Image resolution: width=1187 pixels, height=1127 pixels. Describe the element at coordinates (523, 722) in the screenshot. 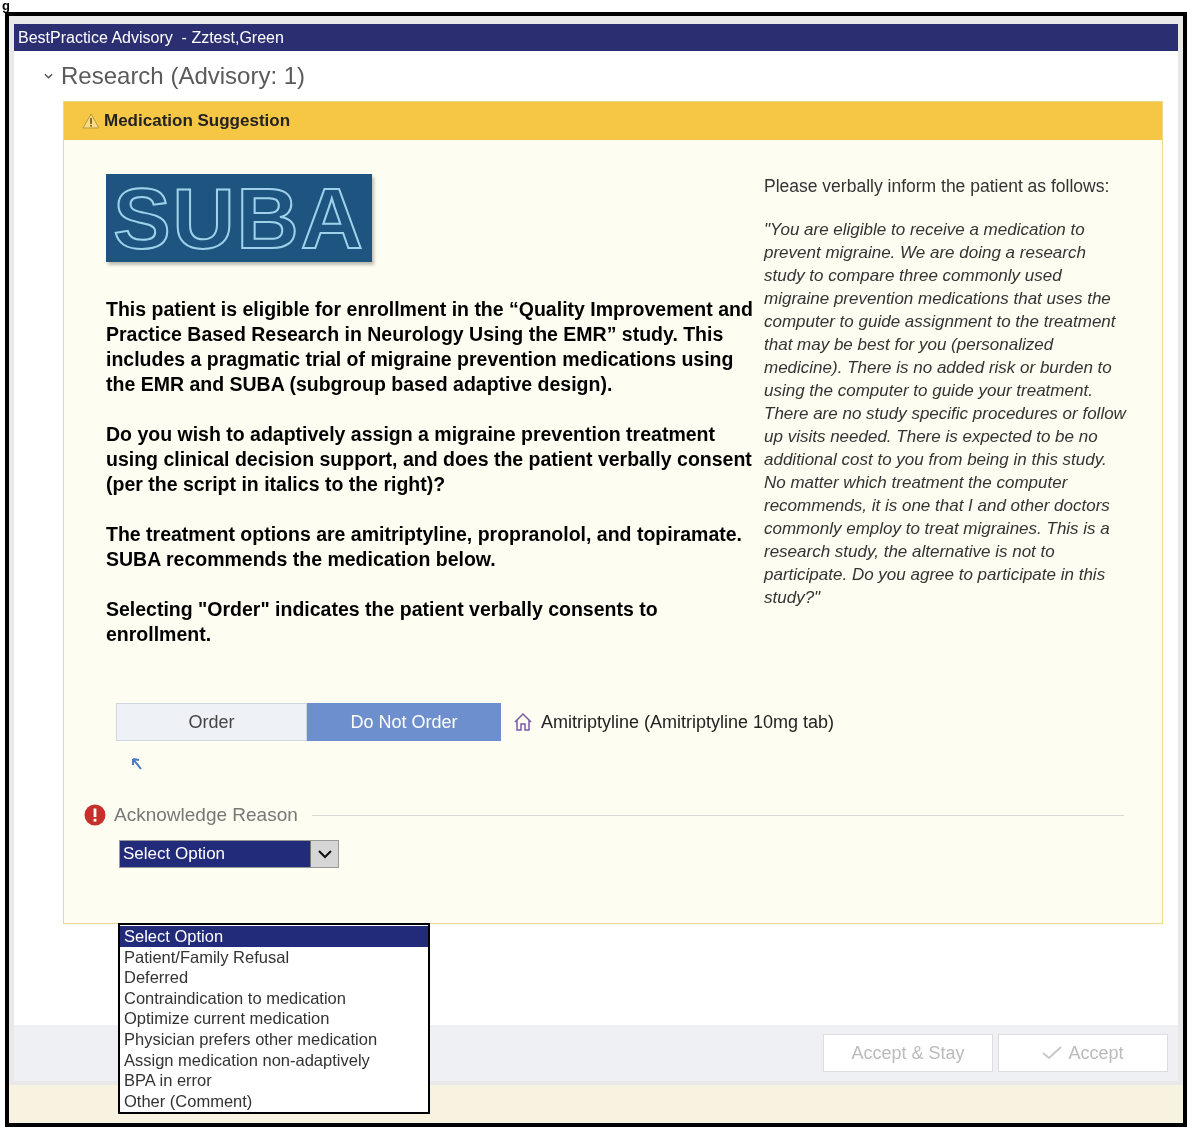

I see `home-icon` at that location.